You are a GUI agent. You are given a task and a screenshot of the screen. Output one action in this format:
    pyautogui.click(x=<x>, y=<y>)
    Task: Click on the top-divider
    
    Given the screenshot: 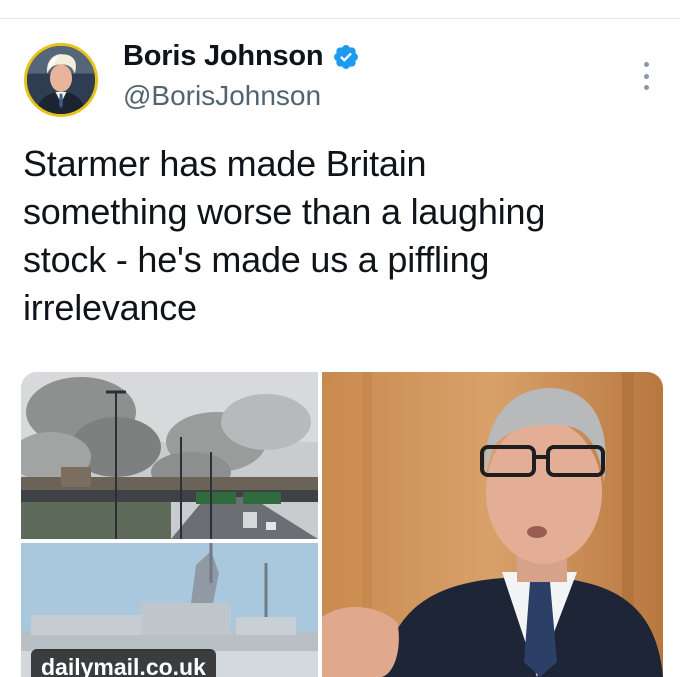 What is the action you would take?
    pyautogui.click(x=340, y=18)
    